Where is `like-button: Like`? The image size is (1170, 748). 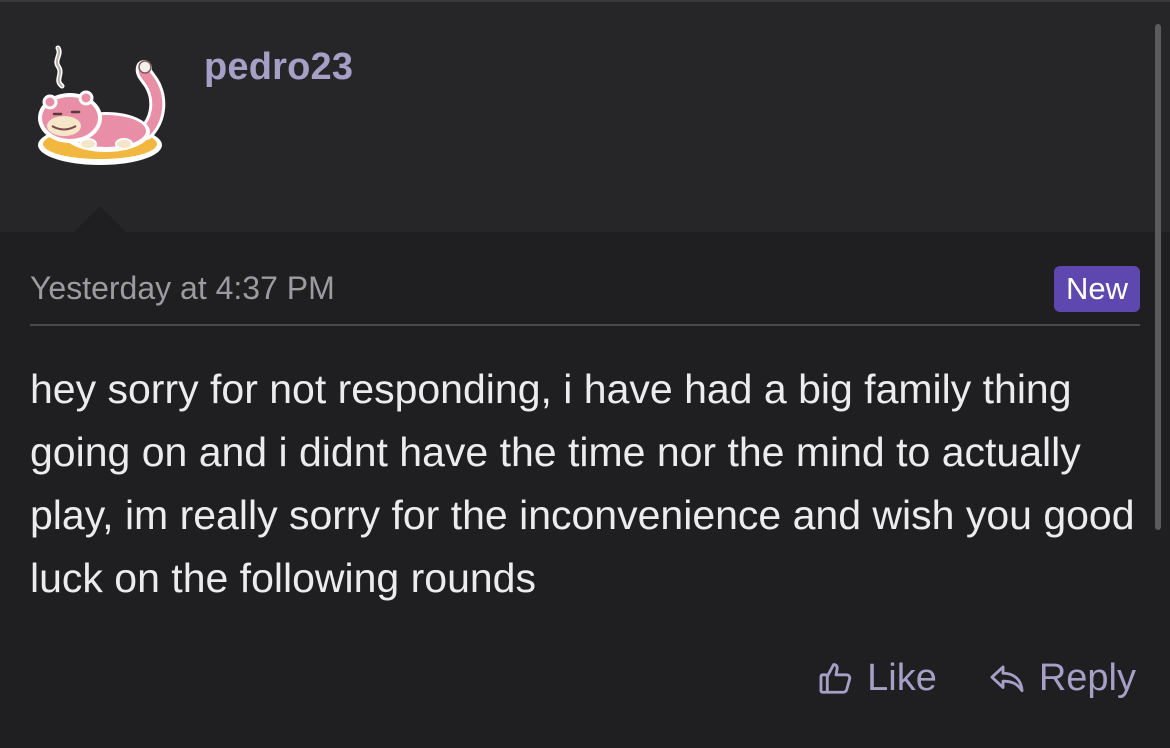
like-button: Like is located at coordinates (877, 678).